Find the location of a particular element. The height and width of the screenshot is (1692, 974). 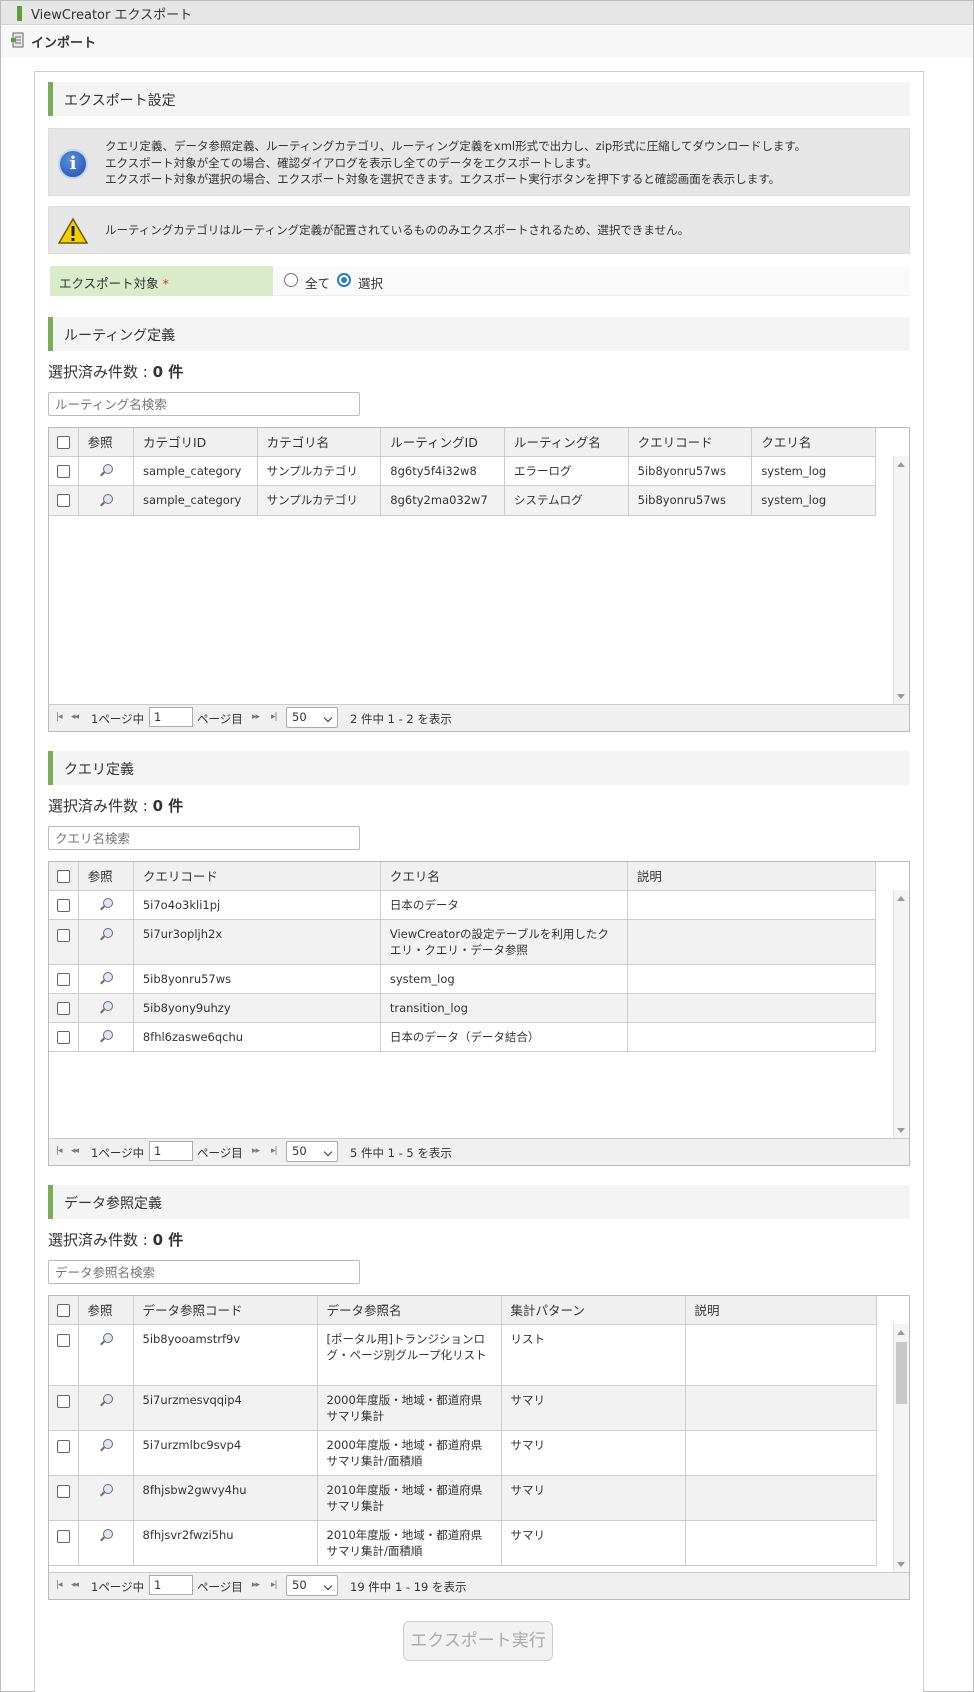

table-header: 参照 クエリコード クエリ名 説明 is located at coordinates (463, 876).